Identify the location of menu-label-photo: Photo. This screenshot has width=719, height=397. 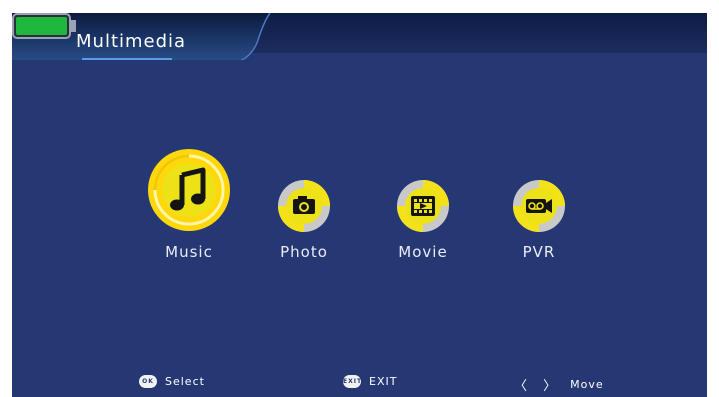
(304, 252).